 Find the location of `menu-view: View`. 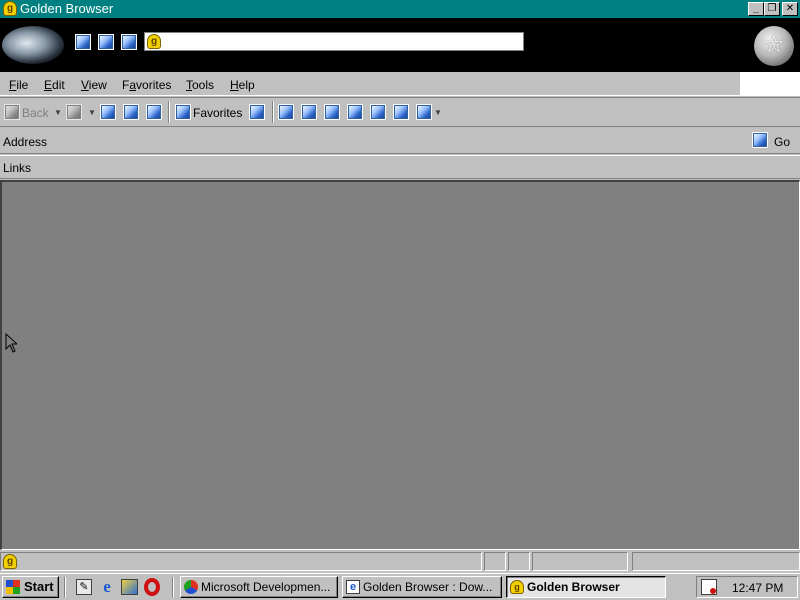

menu-view: View is located at coordinates (94, 85).